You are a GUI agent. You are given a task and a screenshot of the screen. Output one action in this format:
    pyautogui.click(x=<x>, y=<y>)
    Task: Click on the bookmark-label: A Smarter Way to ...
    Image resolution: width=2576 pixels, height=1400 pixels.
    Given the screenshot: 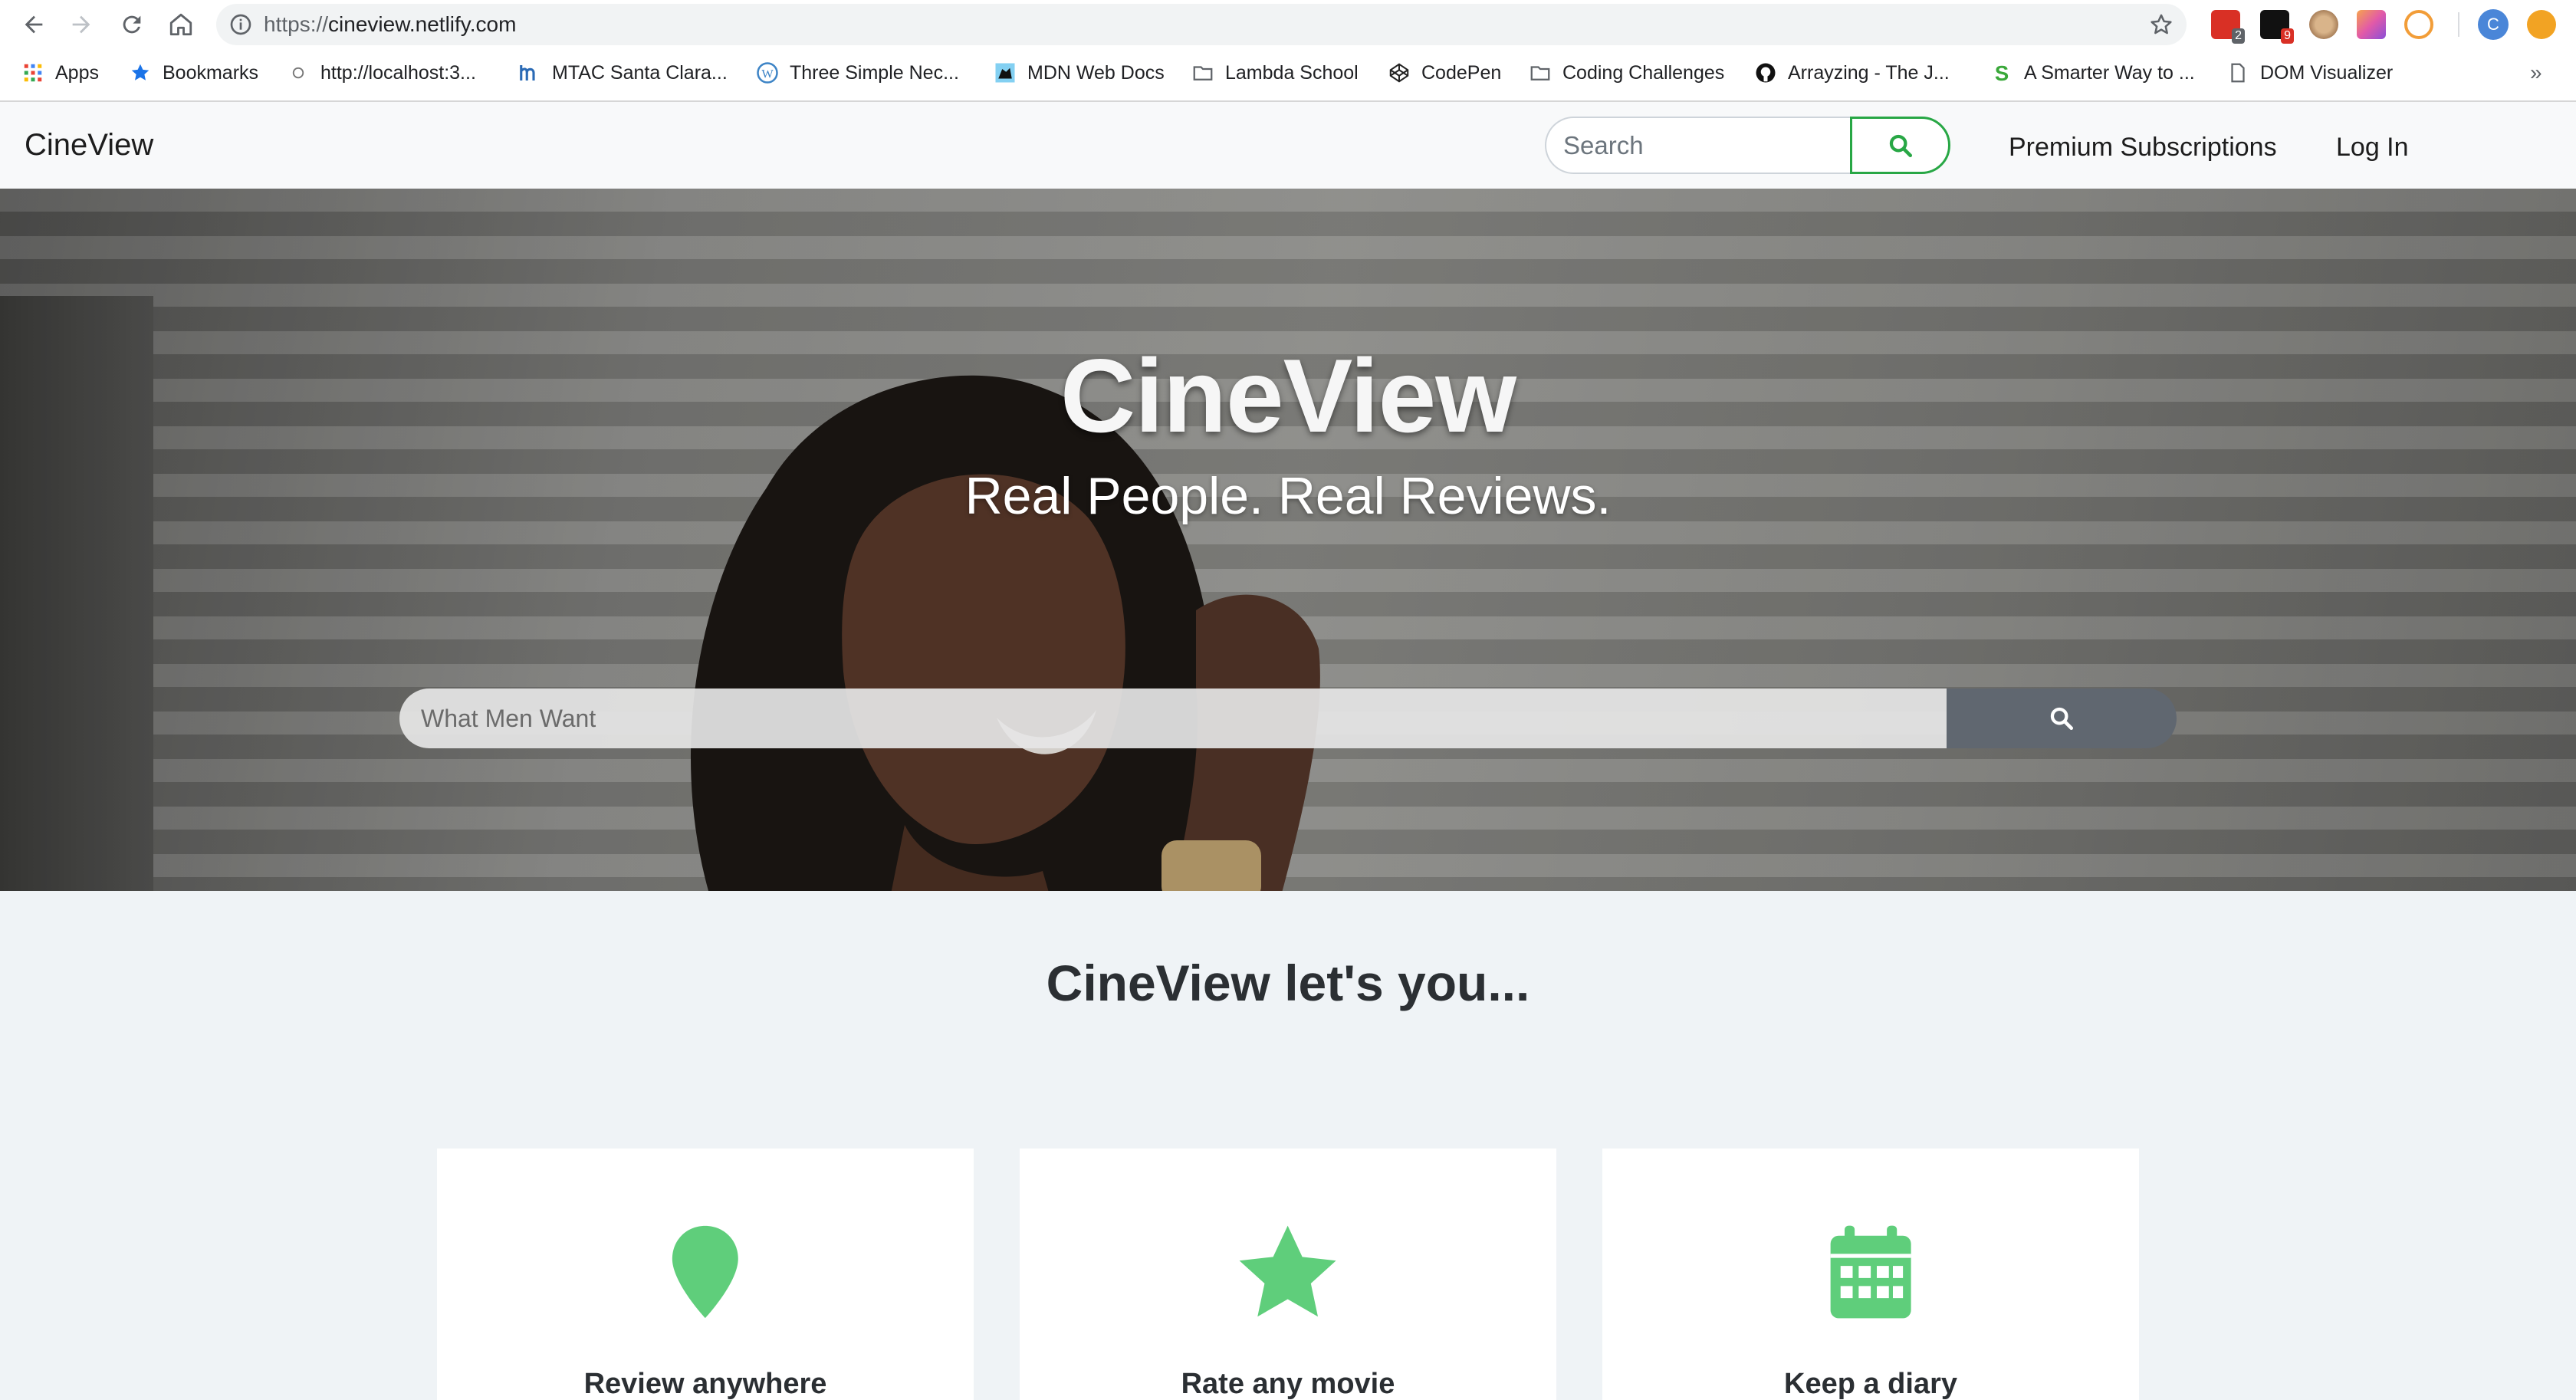 What is the action you would take?
    pyautogui.click(x=2110, y=72)
    